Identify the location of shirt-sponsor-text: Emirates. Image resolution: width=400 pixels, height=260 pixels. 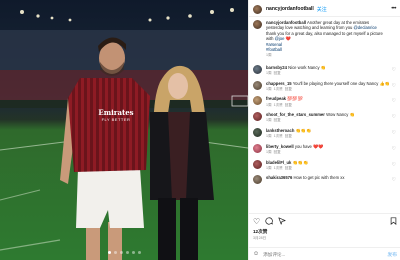
(116, 112).